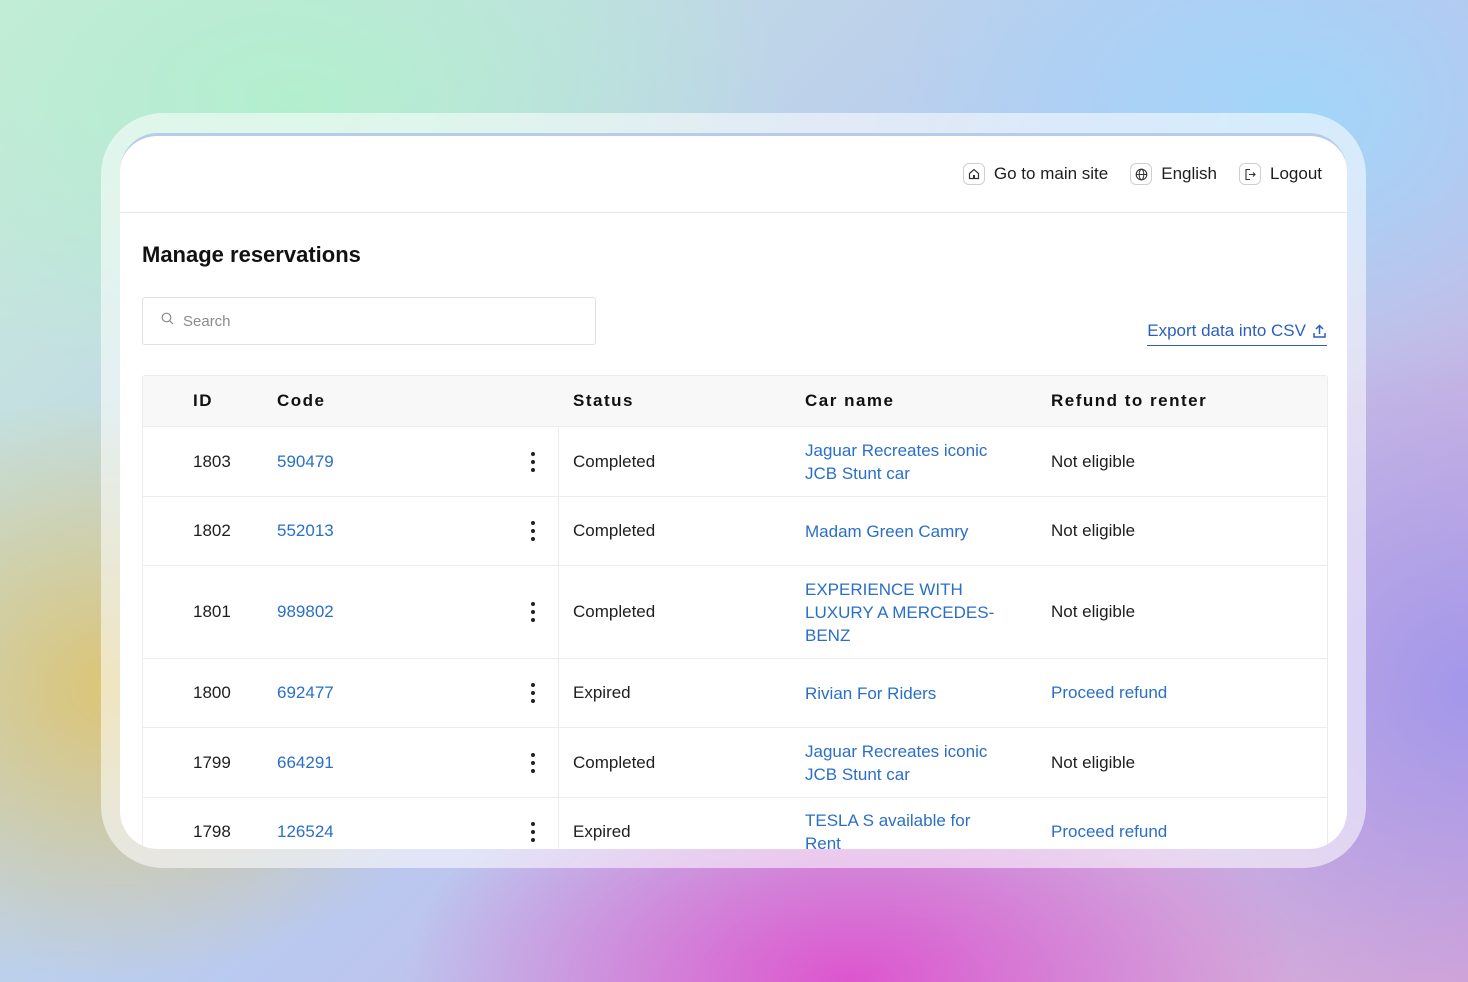 This screenshot has width=1468, height=982. Describe the element at coordinates (905, 829) in the screenshot. I see `row-car-link: TESLA S available for Rent` at that location.